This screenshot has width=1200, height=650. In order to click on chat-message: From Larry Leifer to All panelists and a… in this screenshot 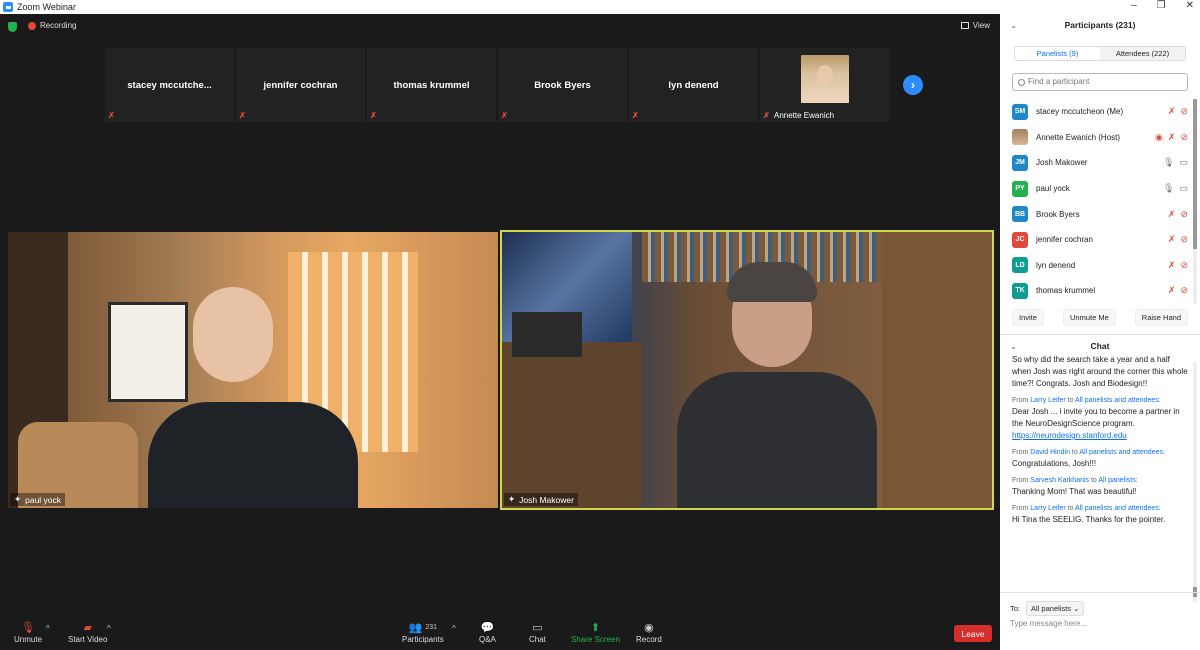, I will do `click(1101, 419)`.